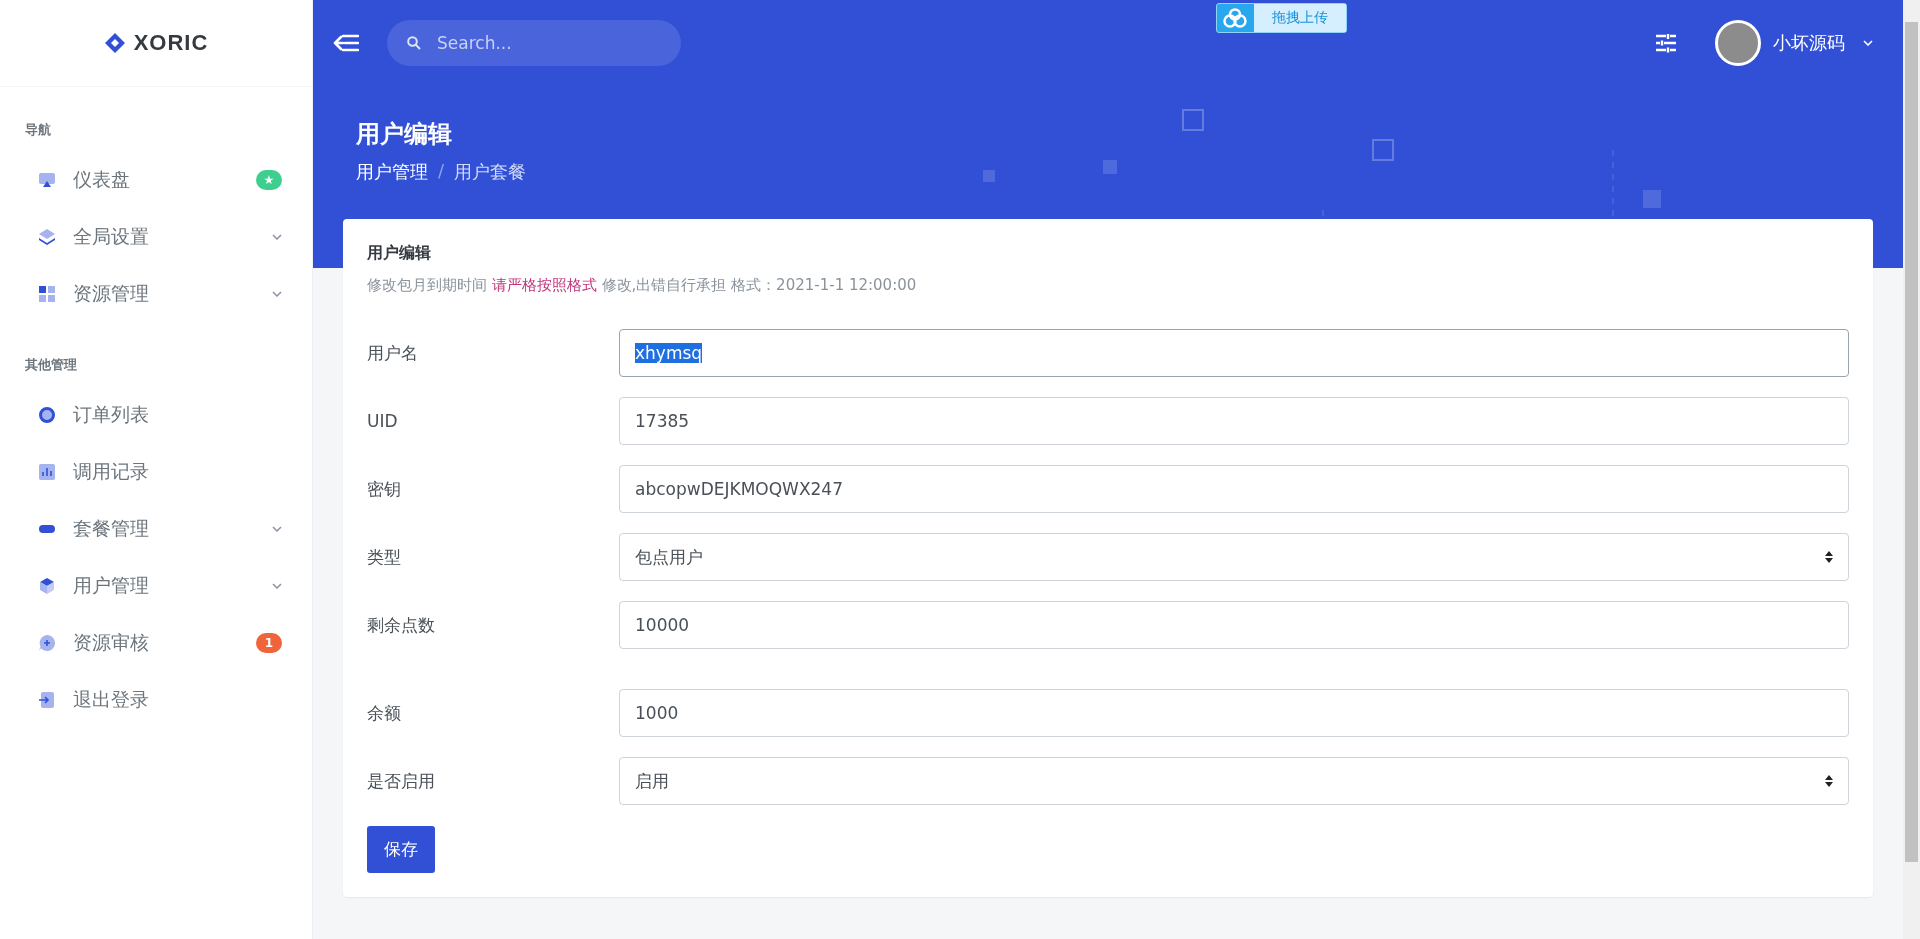  What do you see at coordinates (414, 43) in the screenshot?
I see `search-icon` at bounding box center [414, 43].